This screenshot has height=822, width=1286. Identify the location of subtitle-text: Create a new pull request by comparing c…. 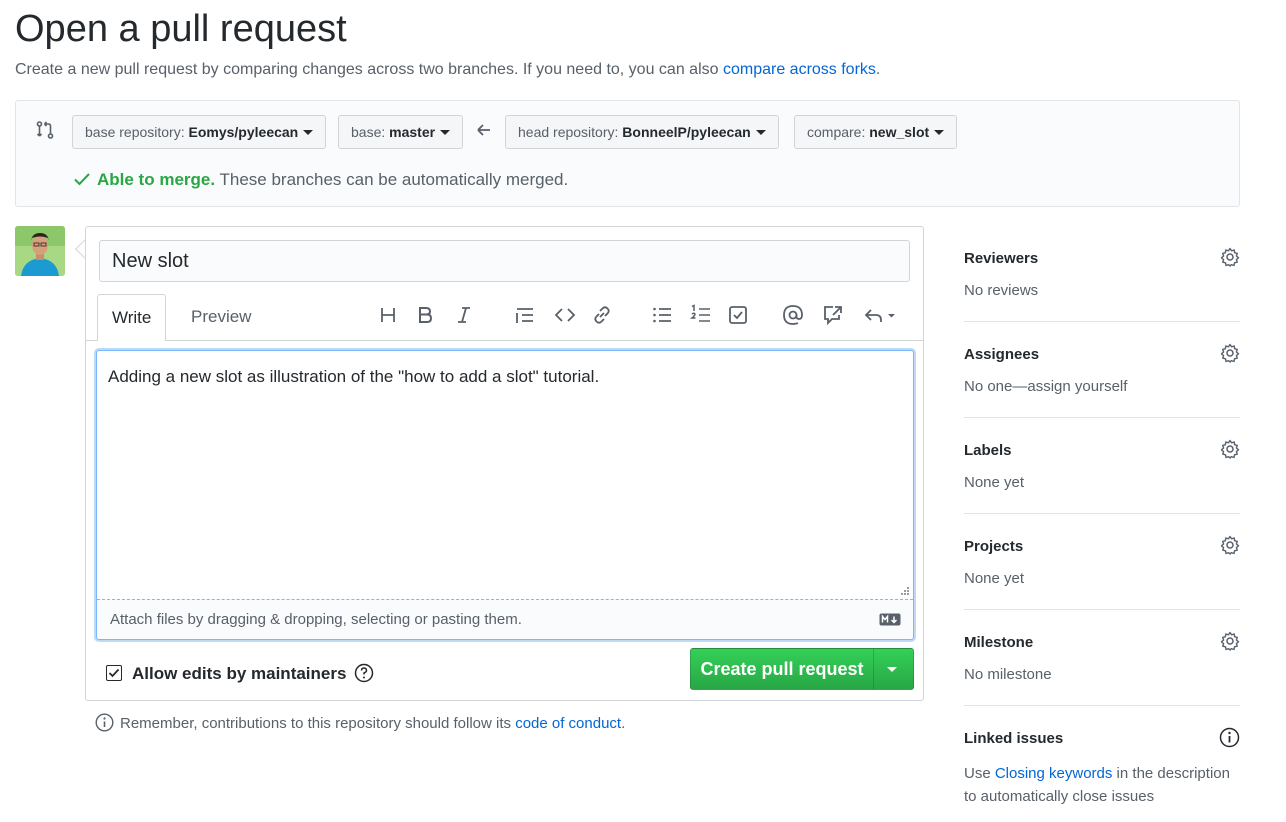
(369, 69).